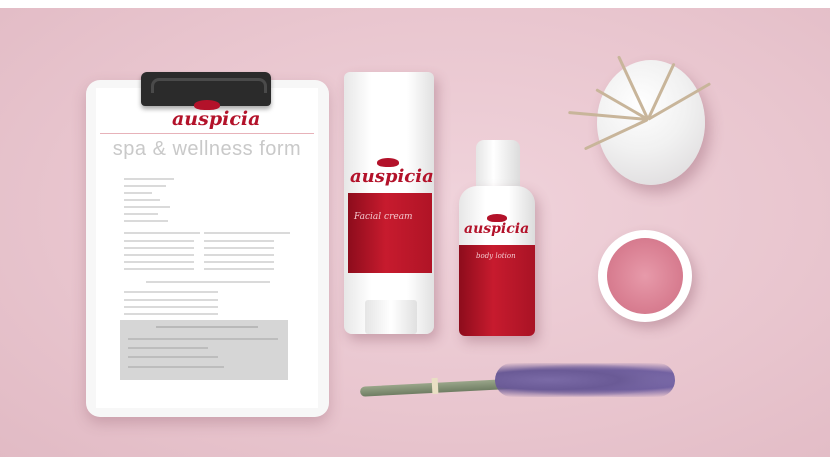 This screenshot has width=830, height=465. Describe the element at coordinates (216, 119) in the screenshot. I see `form-brand-name: auspicia` at that location.